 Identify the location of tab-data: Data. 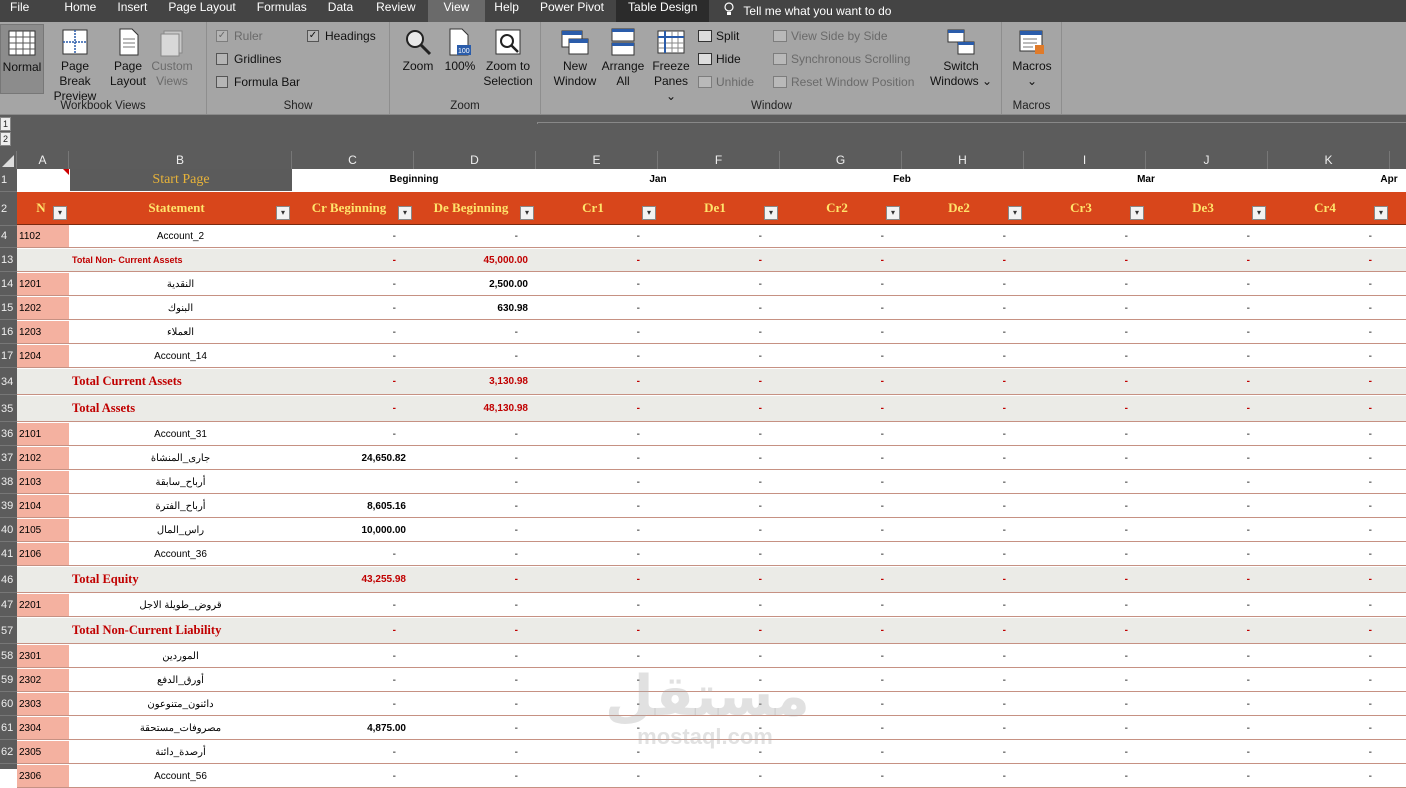
(343, 11).